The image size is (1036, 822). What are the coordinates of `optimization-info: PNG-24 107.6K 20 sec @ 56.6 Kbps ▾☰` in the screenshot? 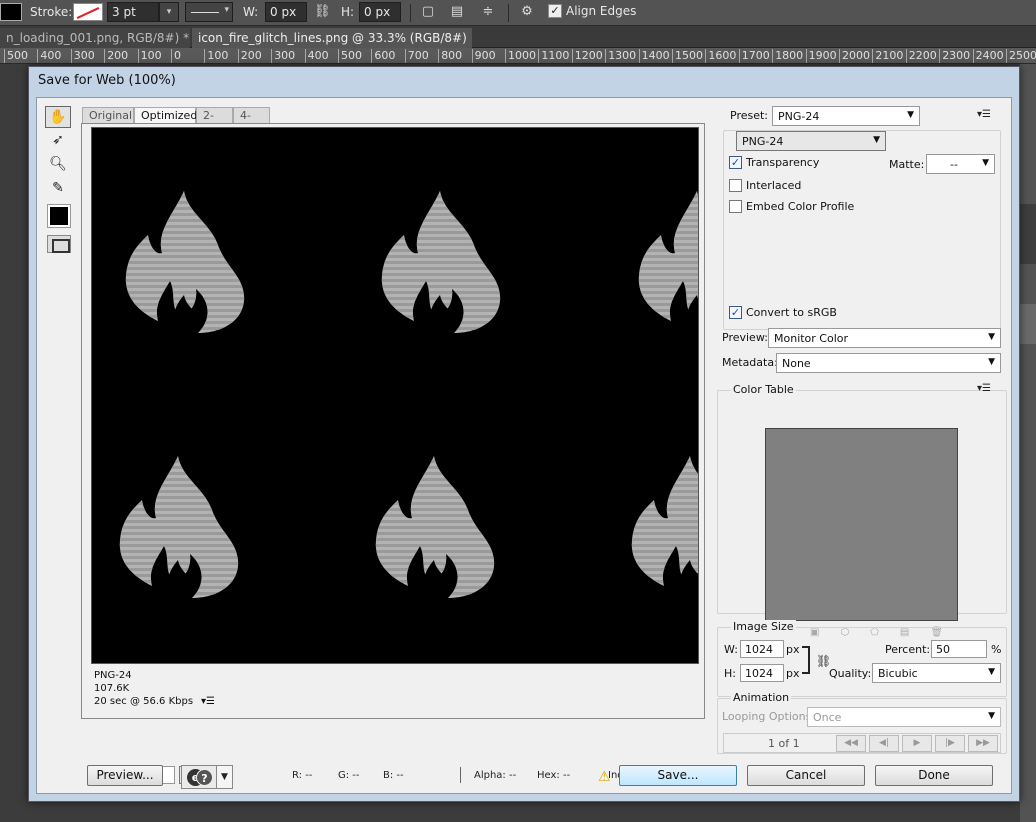 It's located at (154, 688).